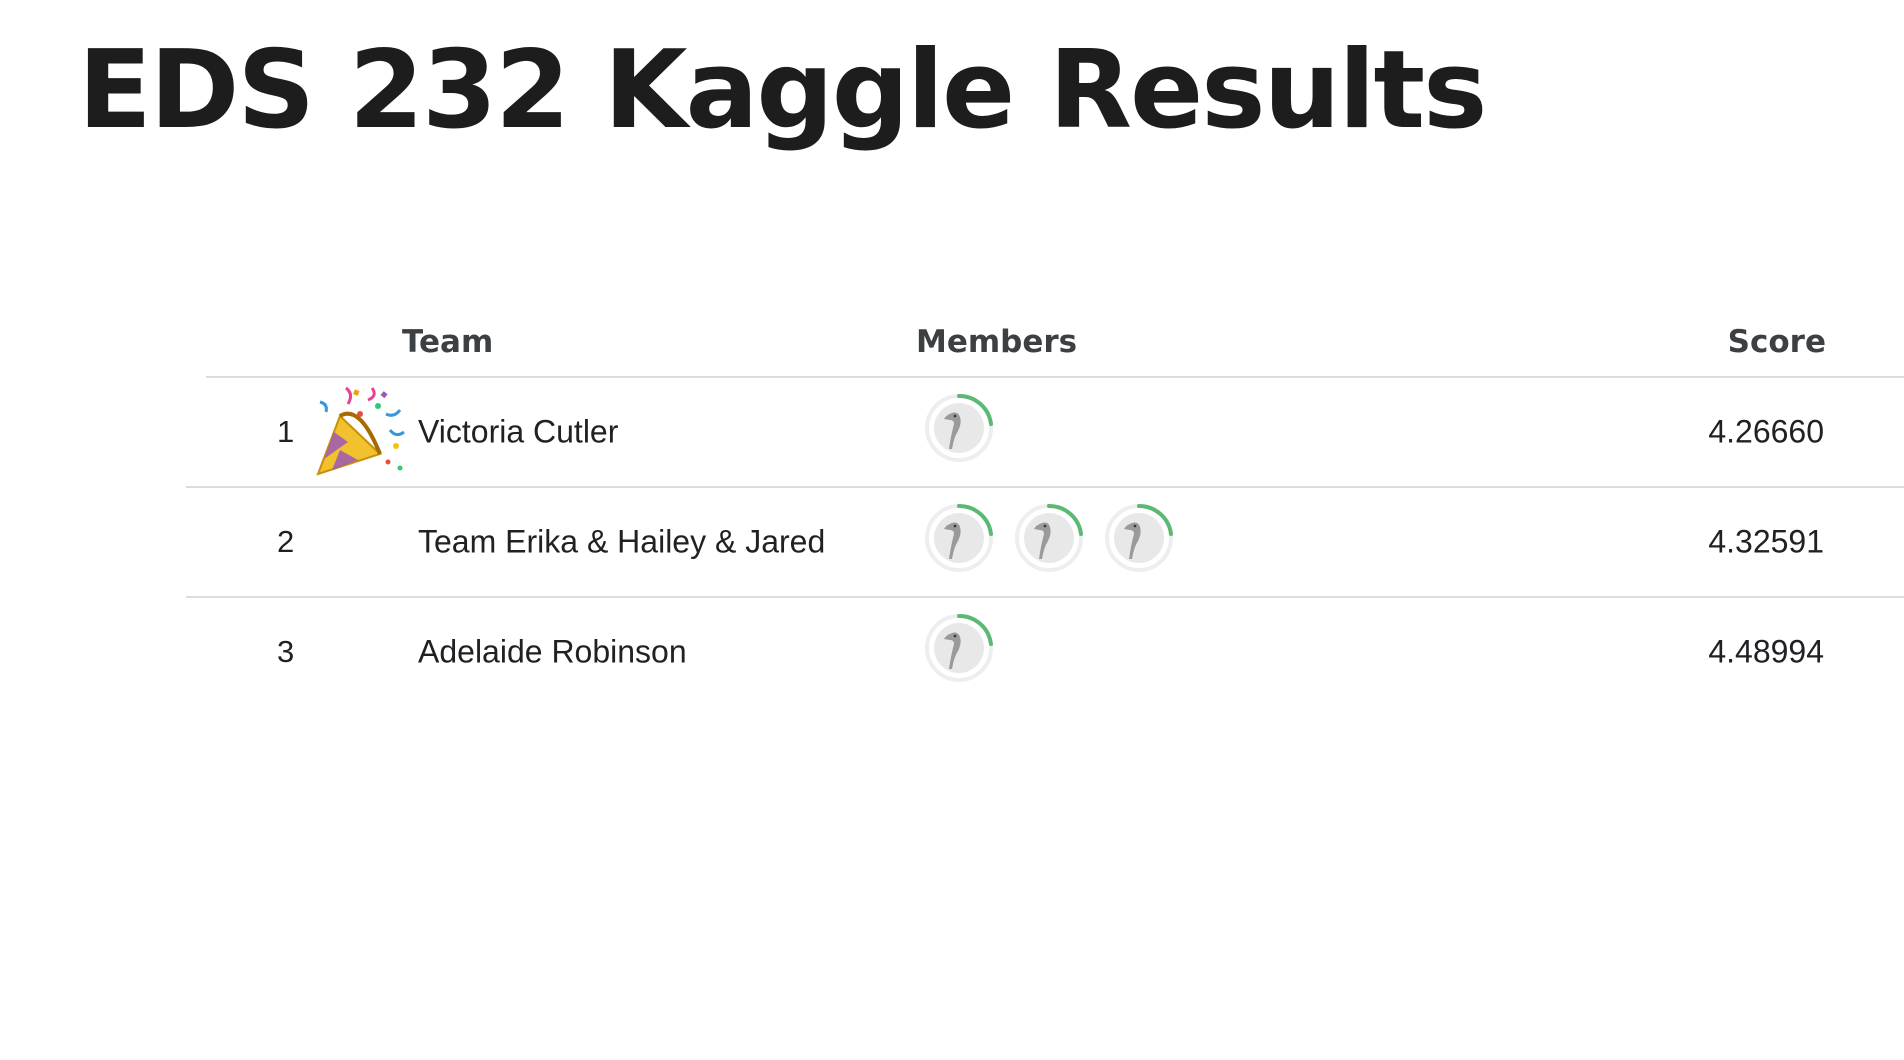  Describe the element at coordinates (1766, 651) in the screenshot. I see `row-score: 4.48994` at that location.